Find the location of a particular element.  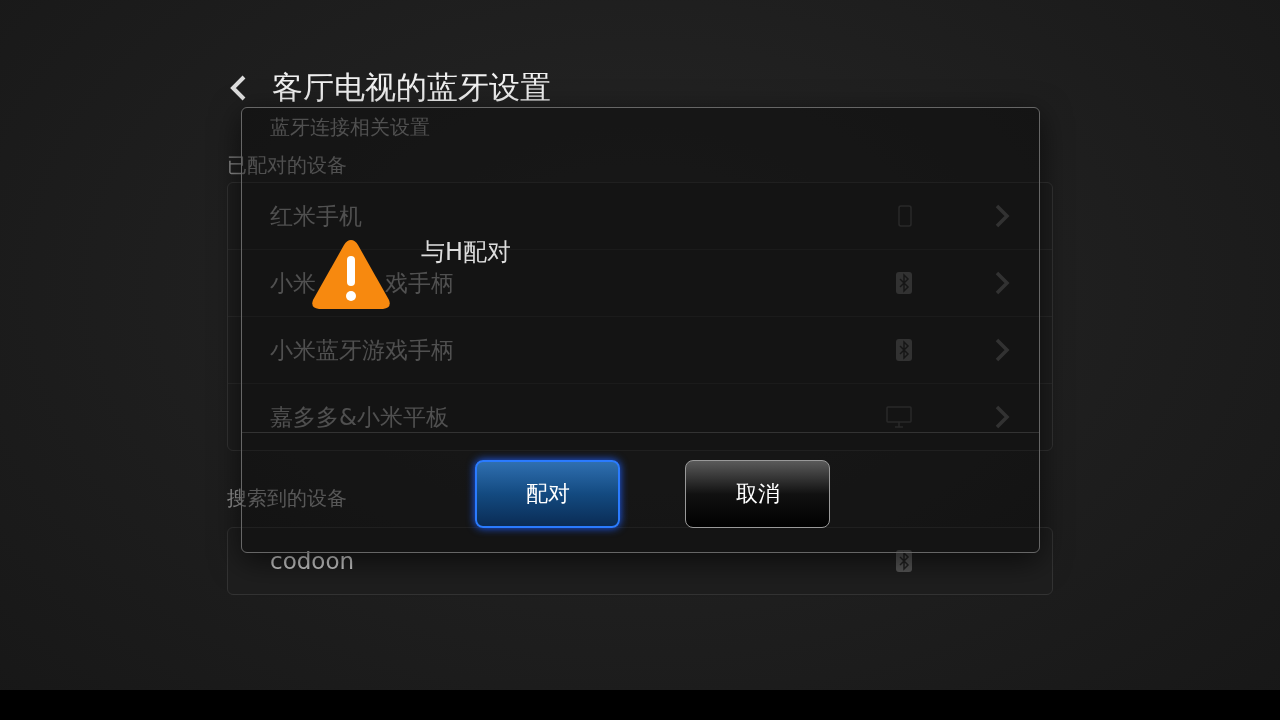

dialog-message: 与H配对 is located at coordinates (466, 252).